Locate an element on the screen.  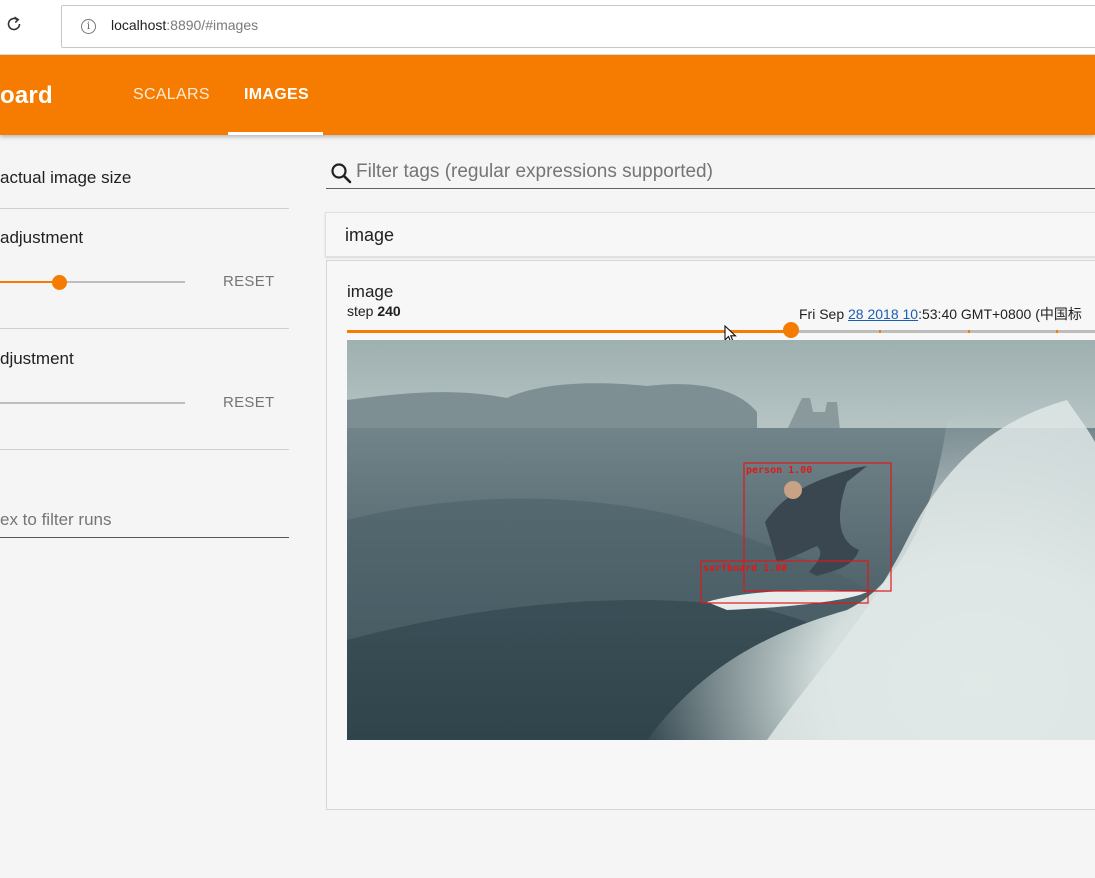
category-title: image is located at coordinates (370, 235).